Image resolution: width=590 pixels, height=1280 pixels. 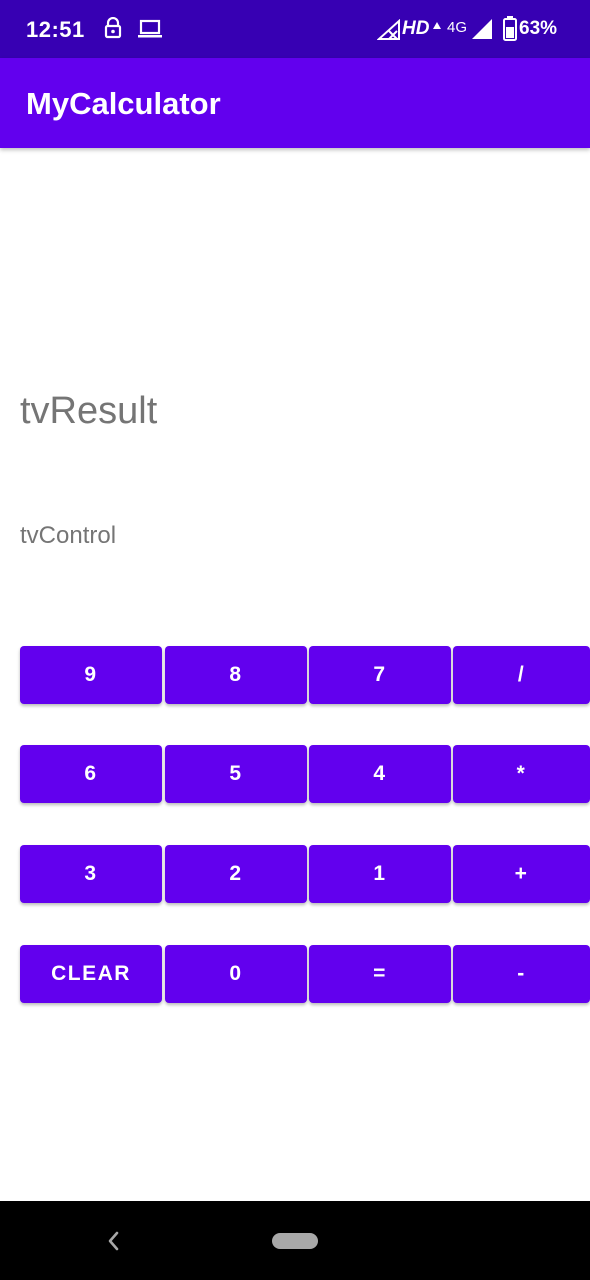 What do you see at coordinates (380, 874) in the screenshot?
I see `button-1: 1` at bounding box center [380, 874].